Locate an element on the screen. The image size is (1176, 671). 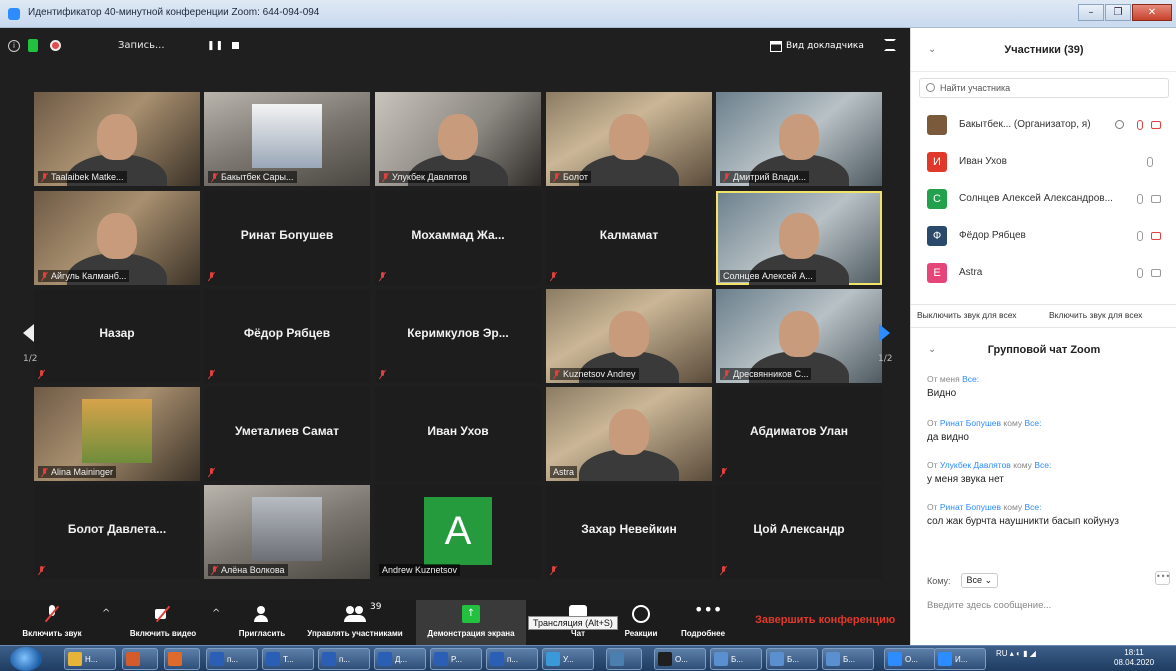
video-tile: Болот is located at coordinates (629, 139).